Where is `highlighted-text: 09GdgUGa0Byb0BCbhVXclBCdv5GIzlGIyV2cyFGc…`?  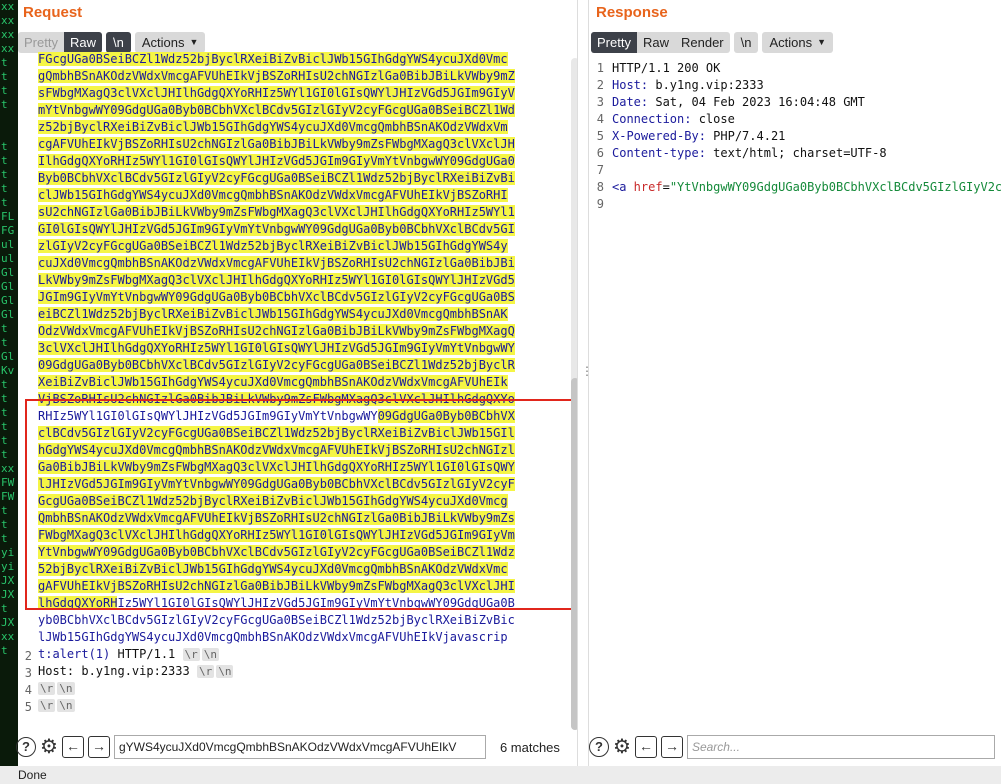 highlighted-text: 09GdgUGa0Byb0BCbhVXclBCdv5GIzlGIyV2cyFGc… is located at coordinates (276, 365).